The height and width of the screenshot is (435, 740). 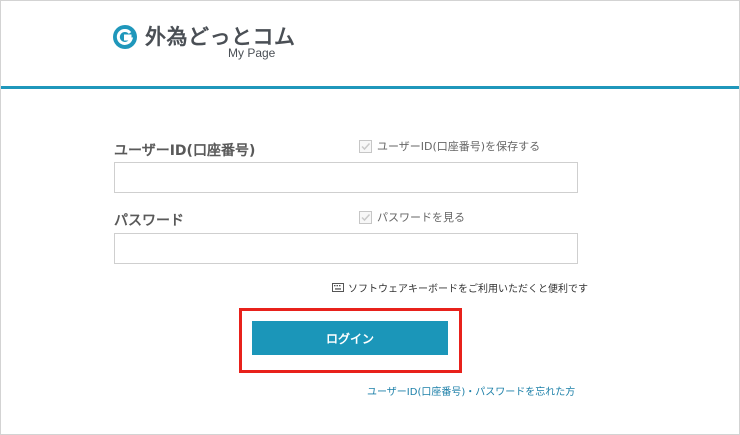 What do you see at coordinates (252, 53) in the screenshot?
I see `logo-subtitle: My Page` at bounding box center [252, 53].